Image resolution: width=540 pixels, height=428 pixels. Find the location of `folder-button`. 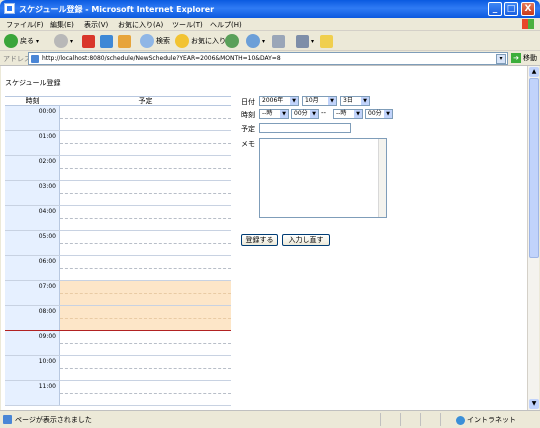

folder-button is located at coordinates (326, 41).